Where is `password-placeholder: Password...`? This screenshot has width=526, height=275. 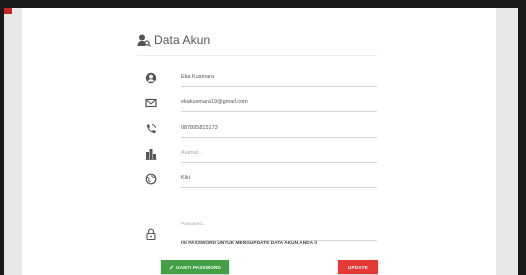 password-placeholder: Password... is located at coordinates (194, 224).